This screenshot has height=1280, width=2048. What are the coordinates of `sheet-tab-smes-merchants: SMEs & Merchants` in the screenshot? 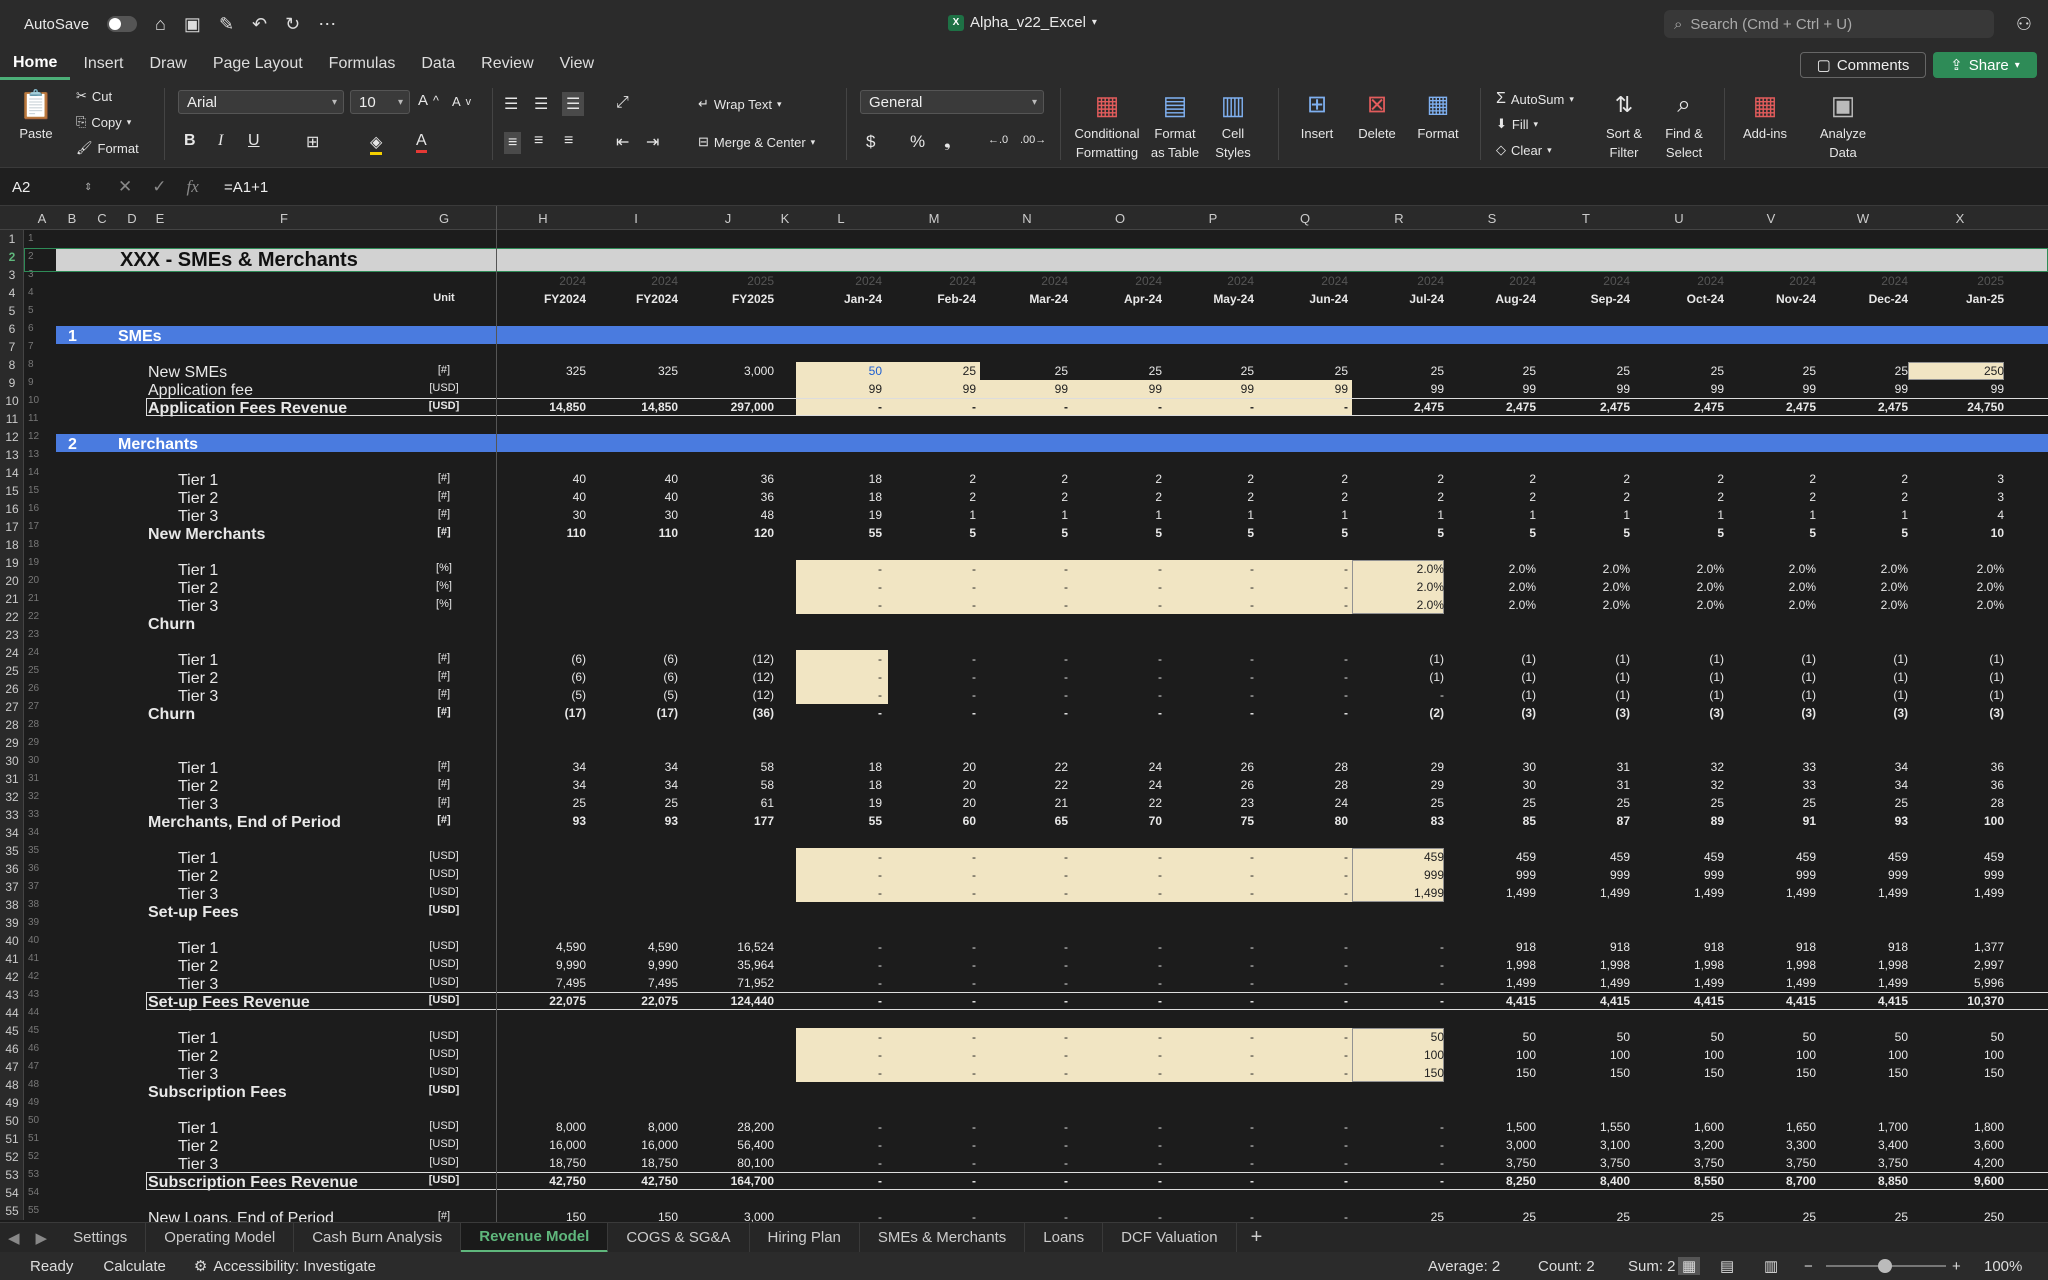 It's located at (943, 1237).